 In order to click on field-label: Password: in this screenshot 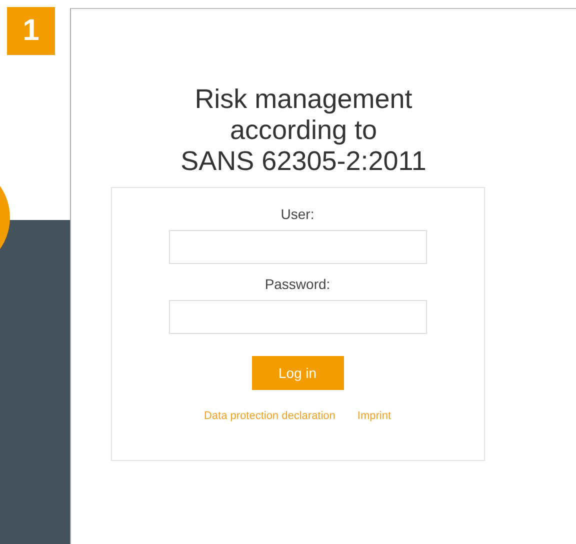, I will do `click(297, 284)`.